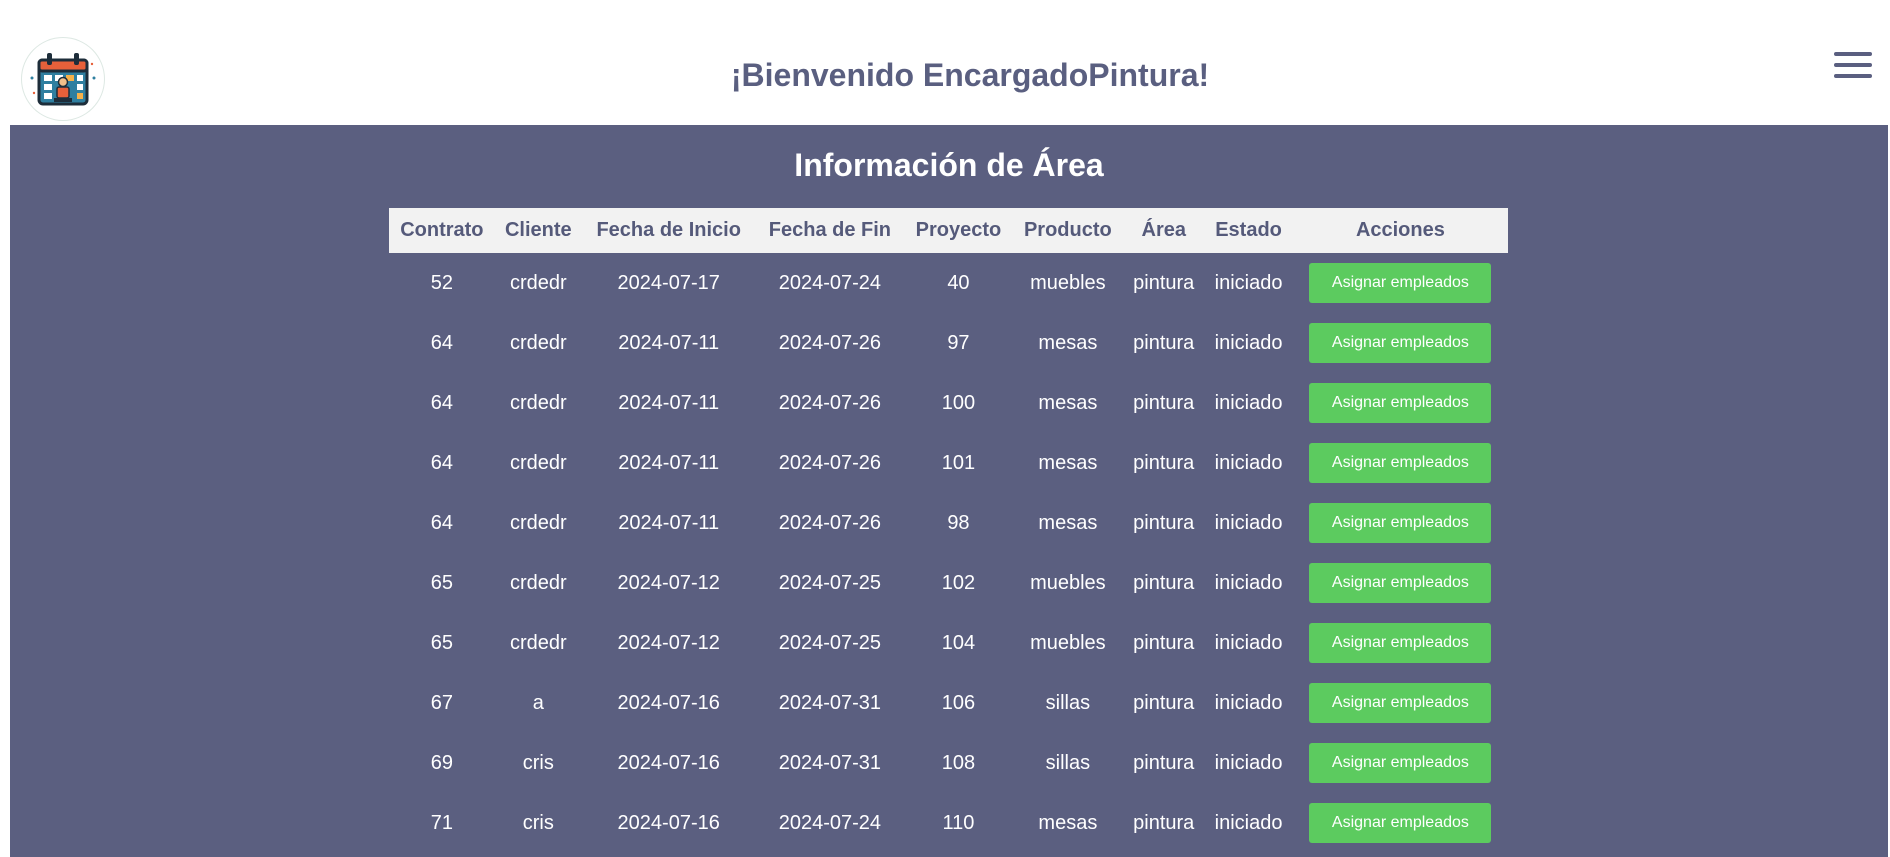 The image size is (1890, 857). What do you see at coordinates (830, 762) in the screenshot?
I see `cell-fecha-fin: 2024-07-31` at bounding box center [830, 762].